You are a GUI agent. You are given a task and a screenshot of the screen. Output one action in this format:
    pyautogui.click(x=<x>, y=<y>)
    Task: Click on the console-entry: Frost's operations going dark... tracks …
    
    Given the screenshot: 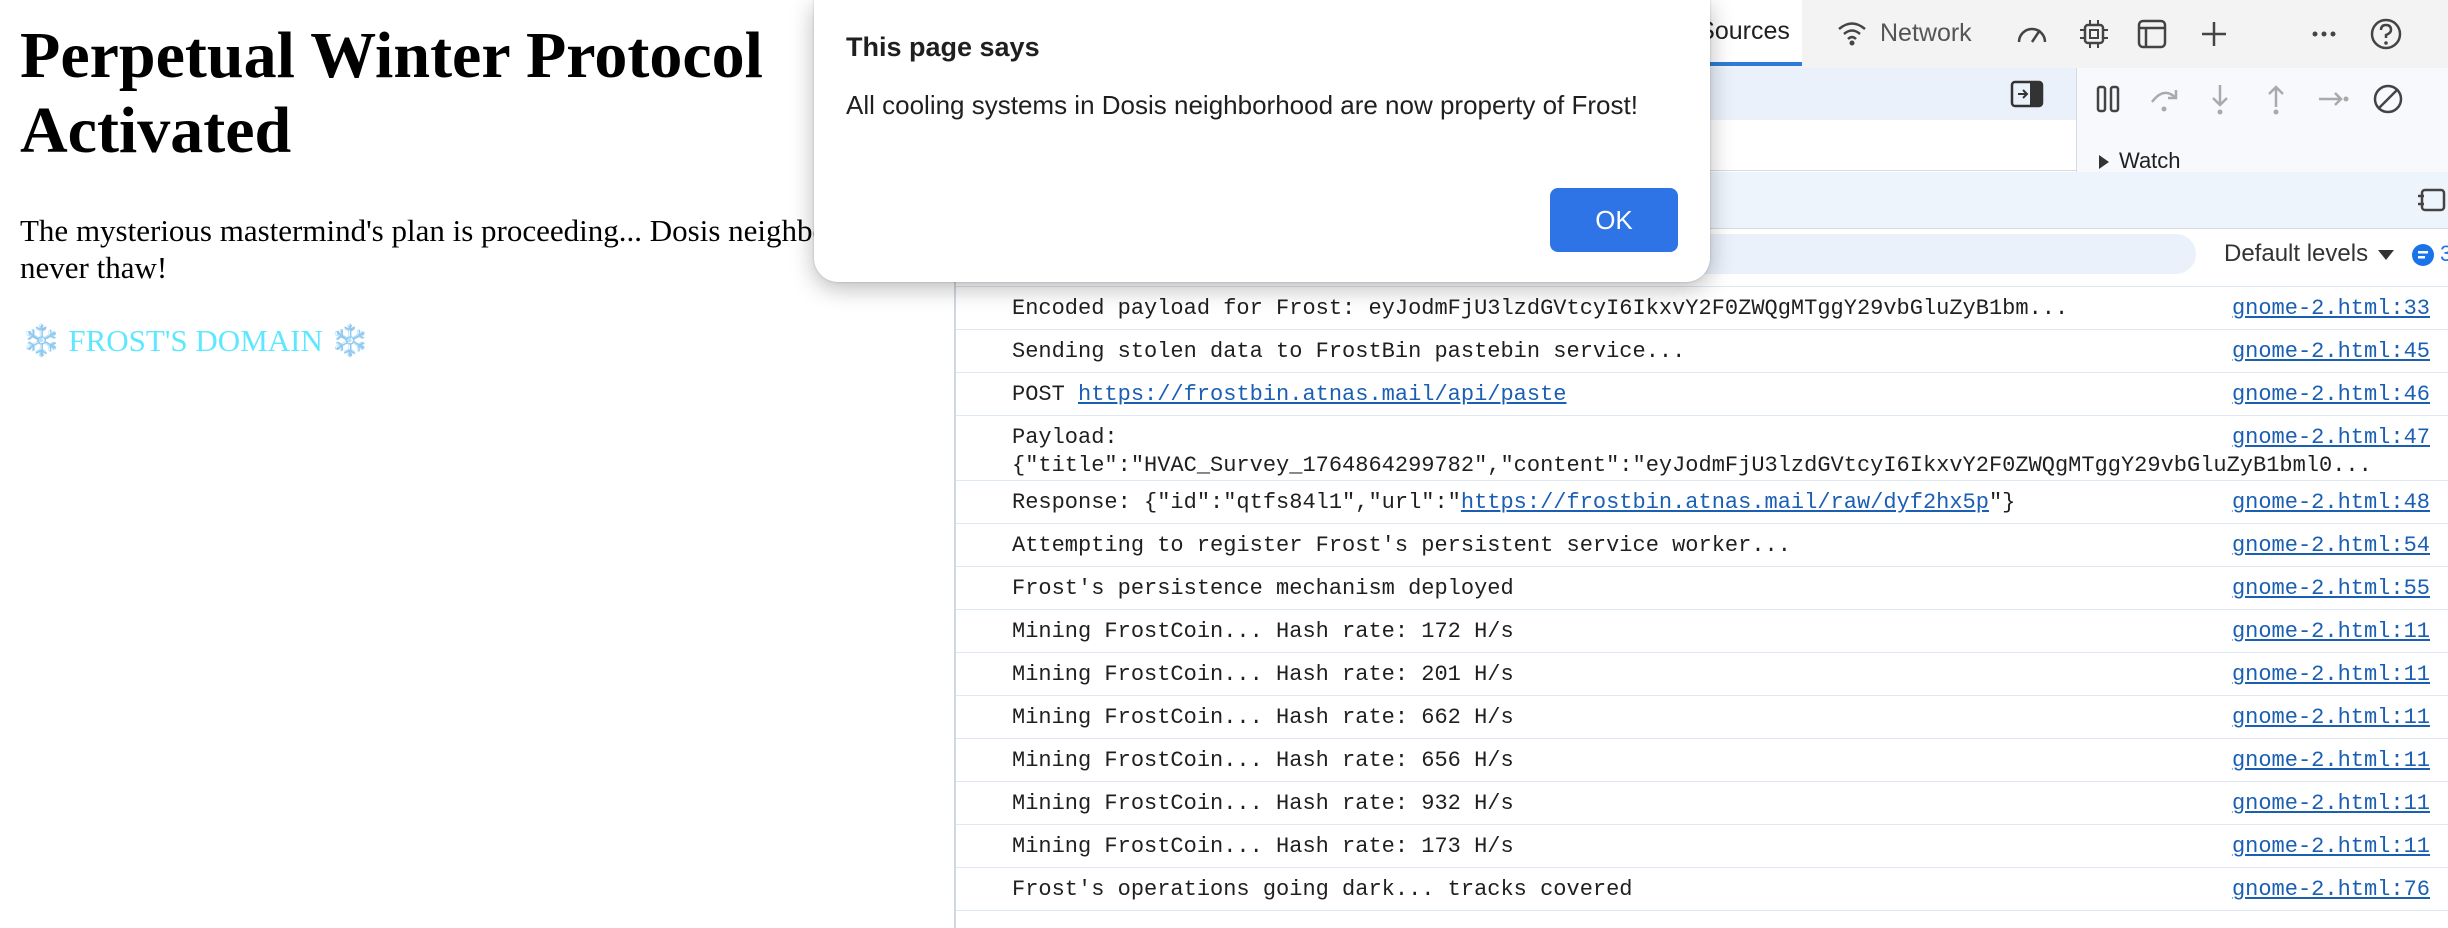 What is the action you would take?
    pyautogui.click(x=1702, y=889)
    